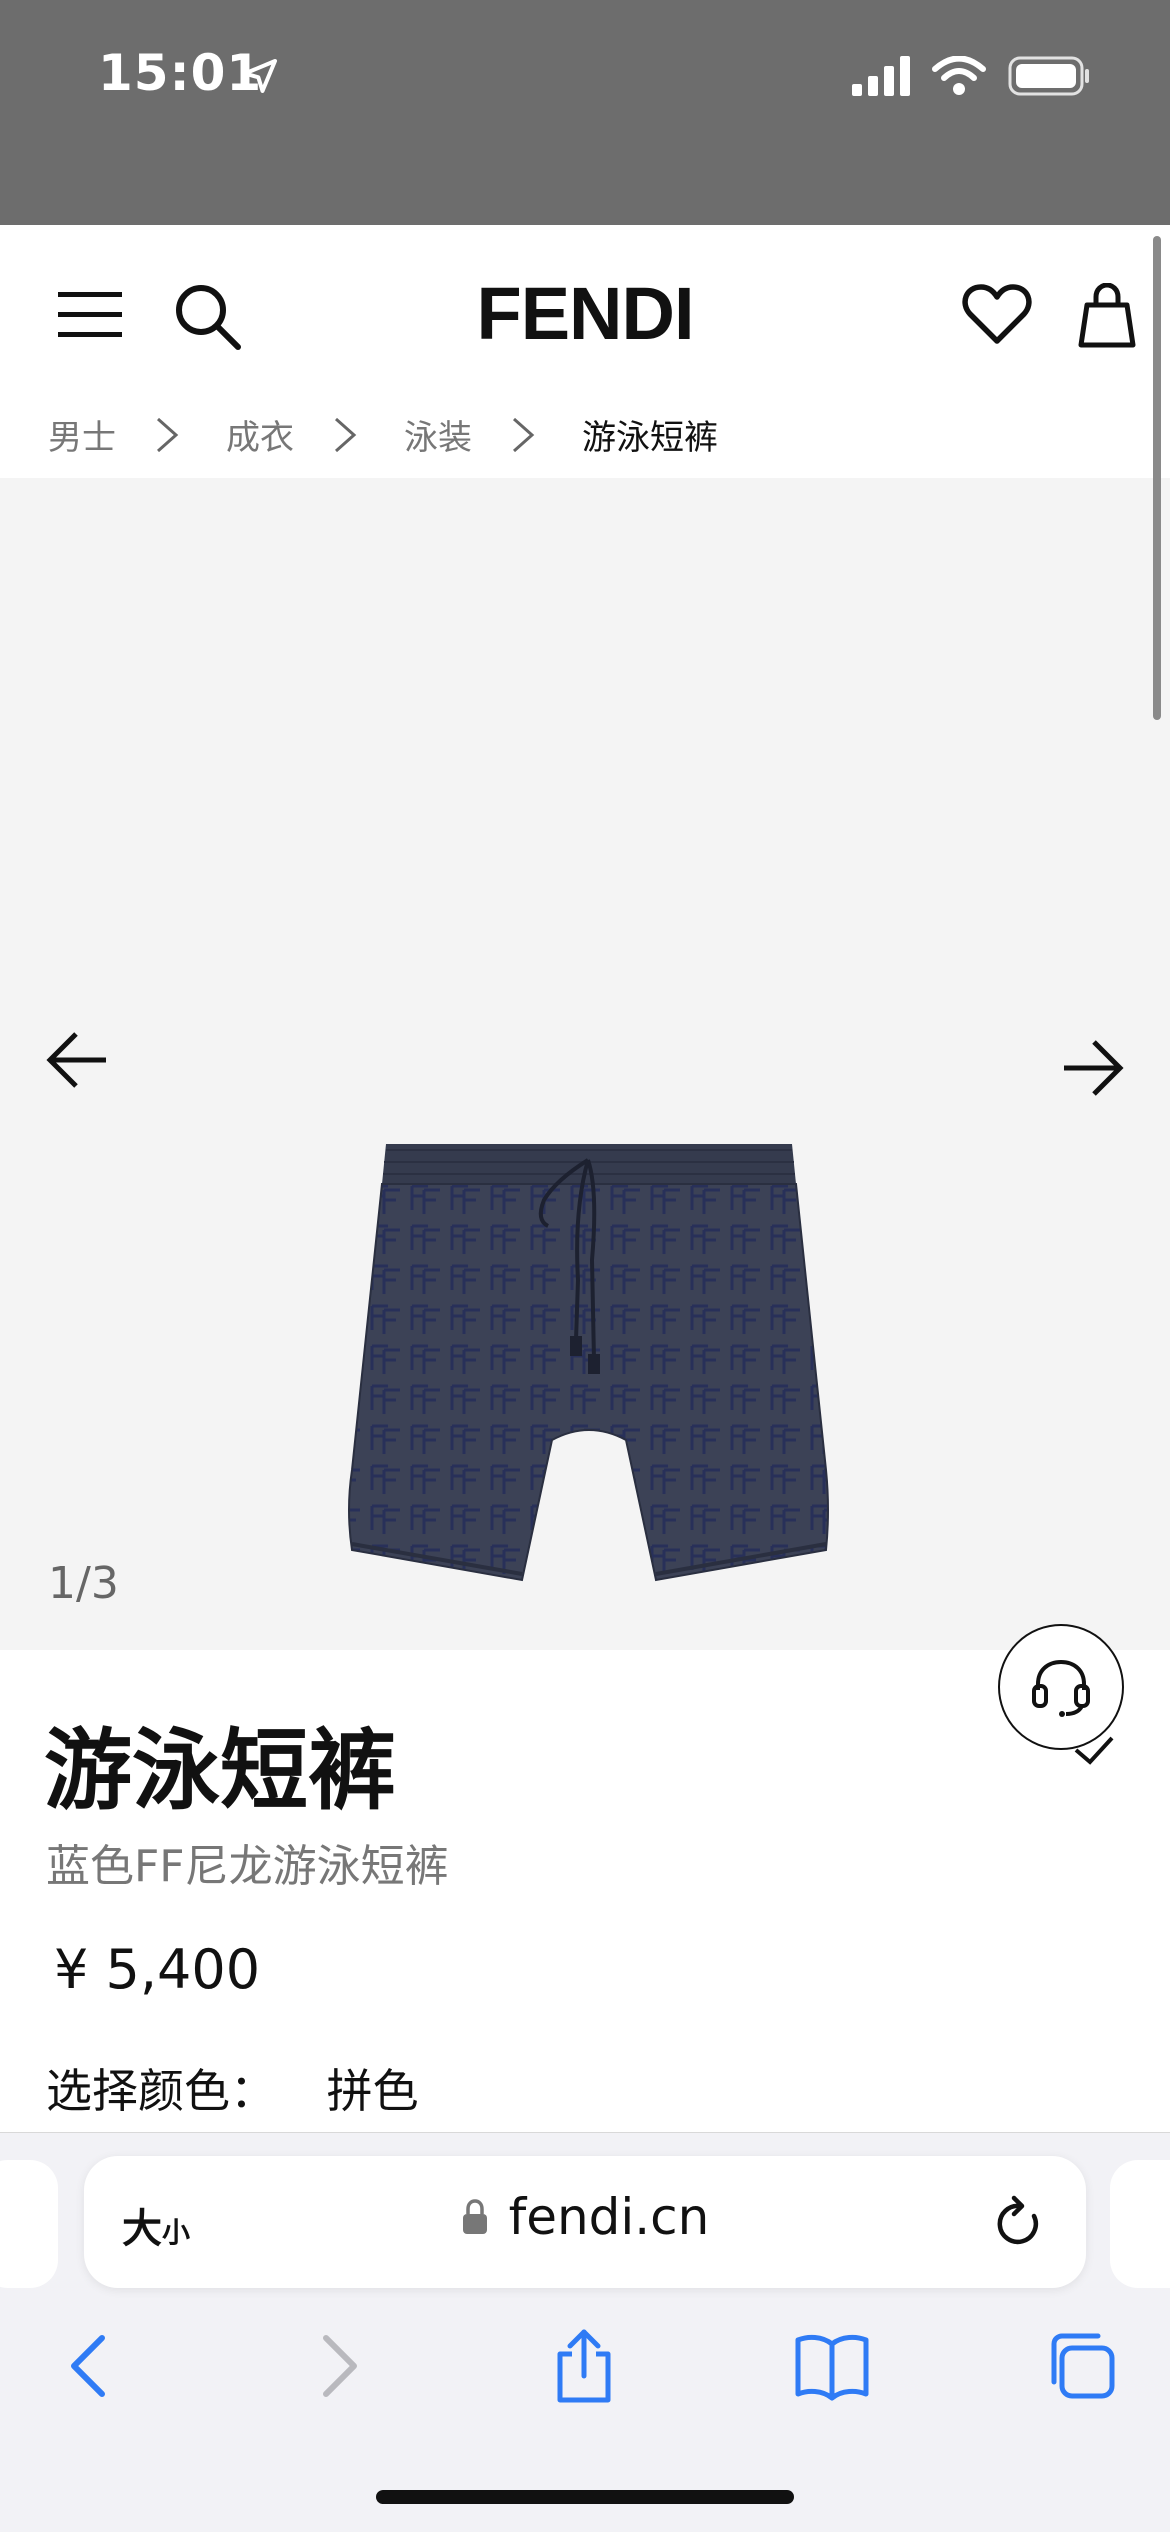 The height and width of the screenshot is (2532, 1170). What do you see at coordinates (1140, 2224) in the screenshot?
I see `next-tab-preview` at bounding box center [1140, 2224].